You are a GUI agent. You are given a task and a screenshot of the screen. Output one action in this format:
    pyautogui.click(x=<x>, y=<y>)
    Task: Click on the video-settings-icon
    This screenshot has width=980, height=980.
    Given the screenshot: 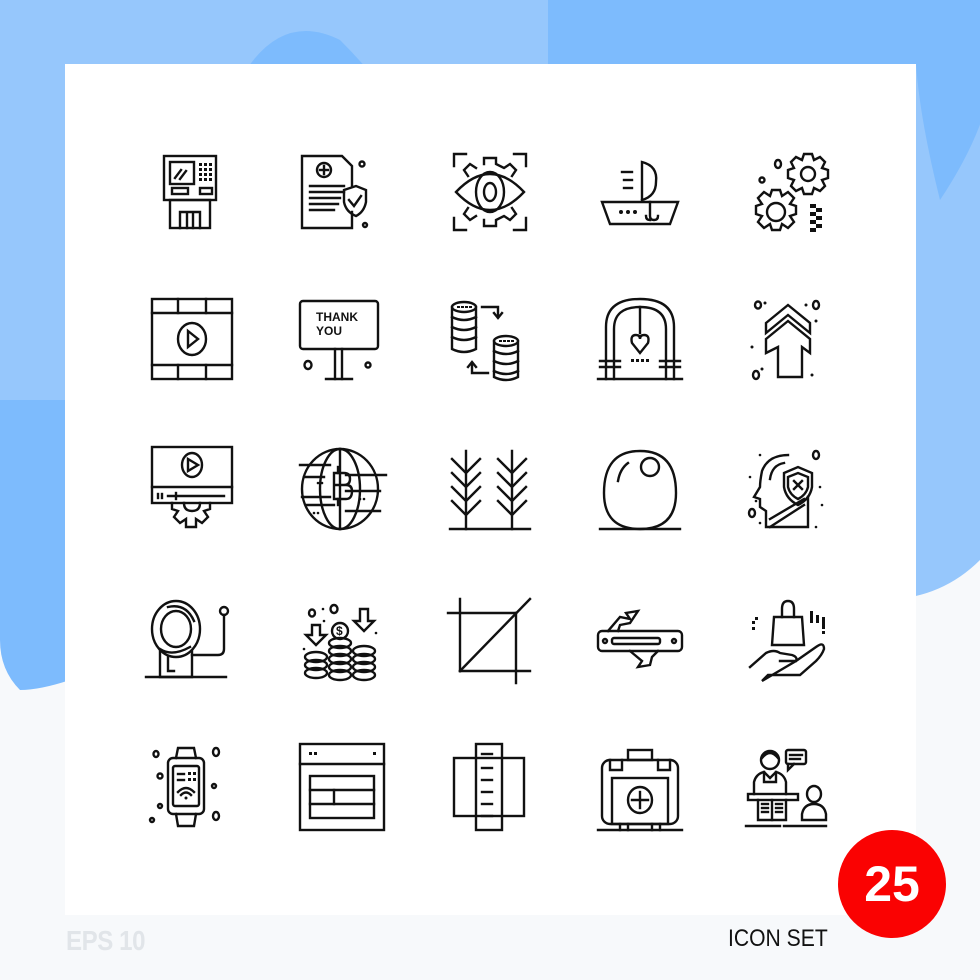 What is the action you would take?
    pyautogui.click(x=190, y=491)
    